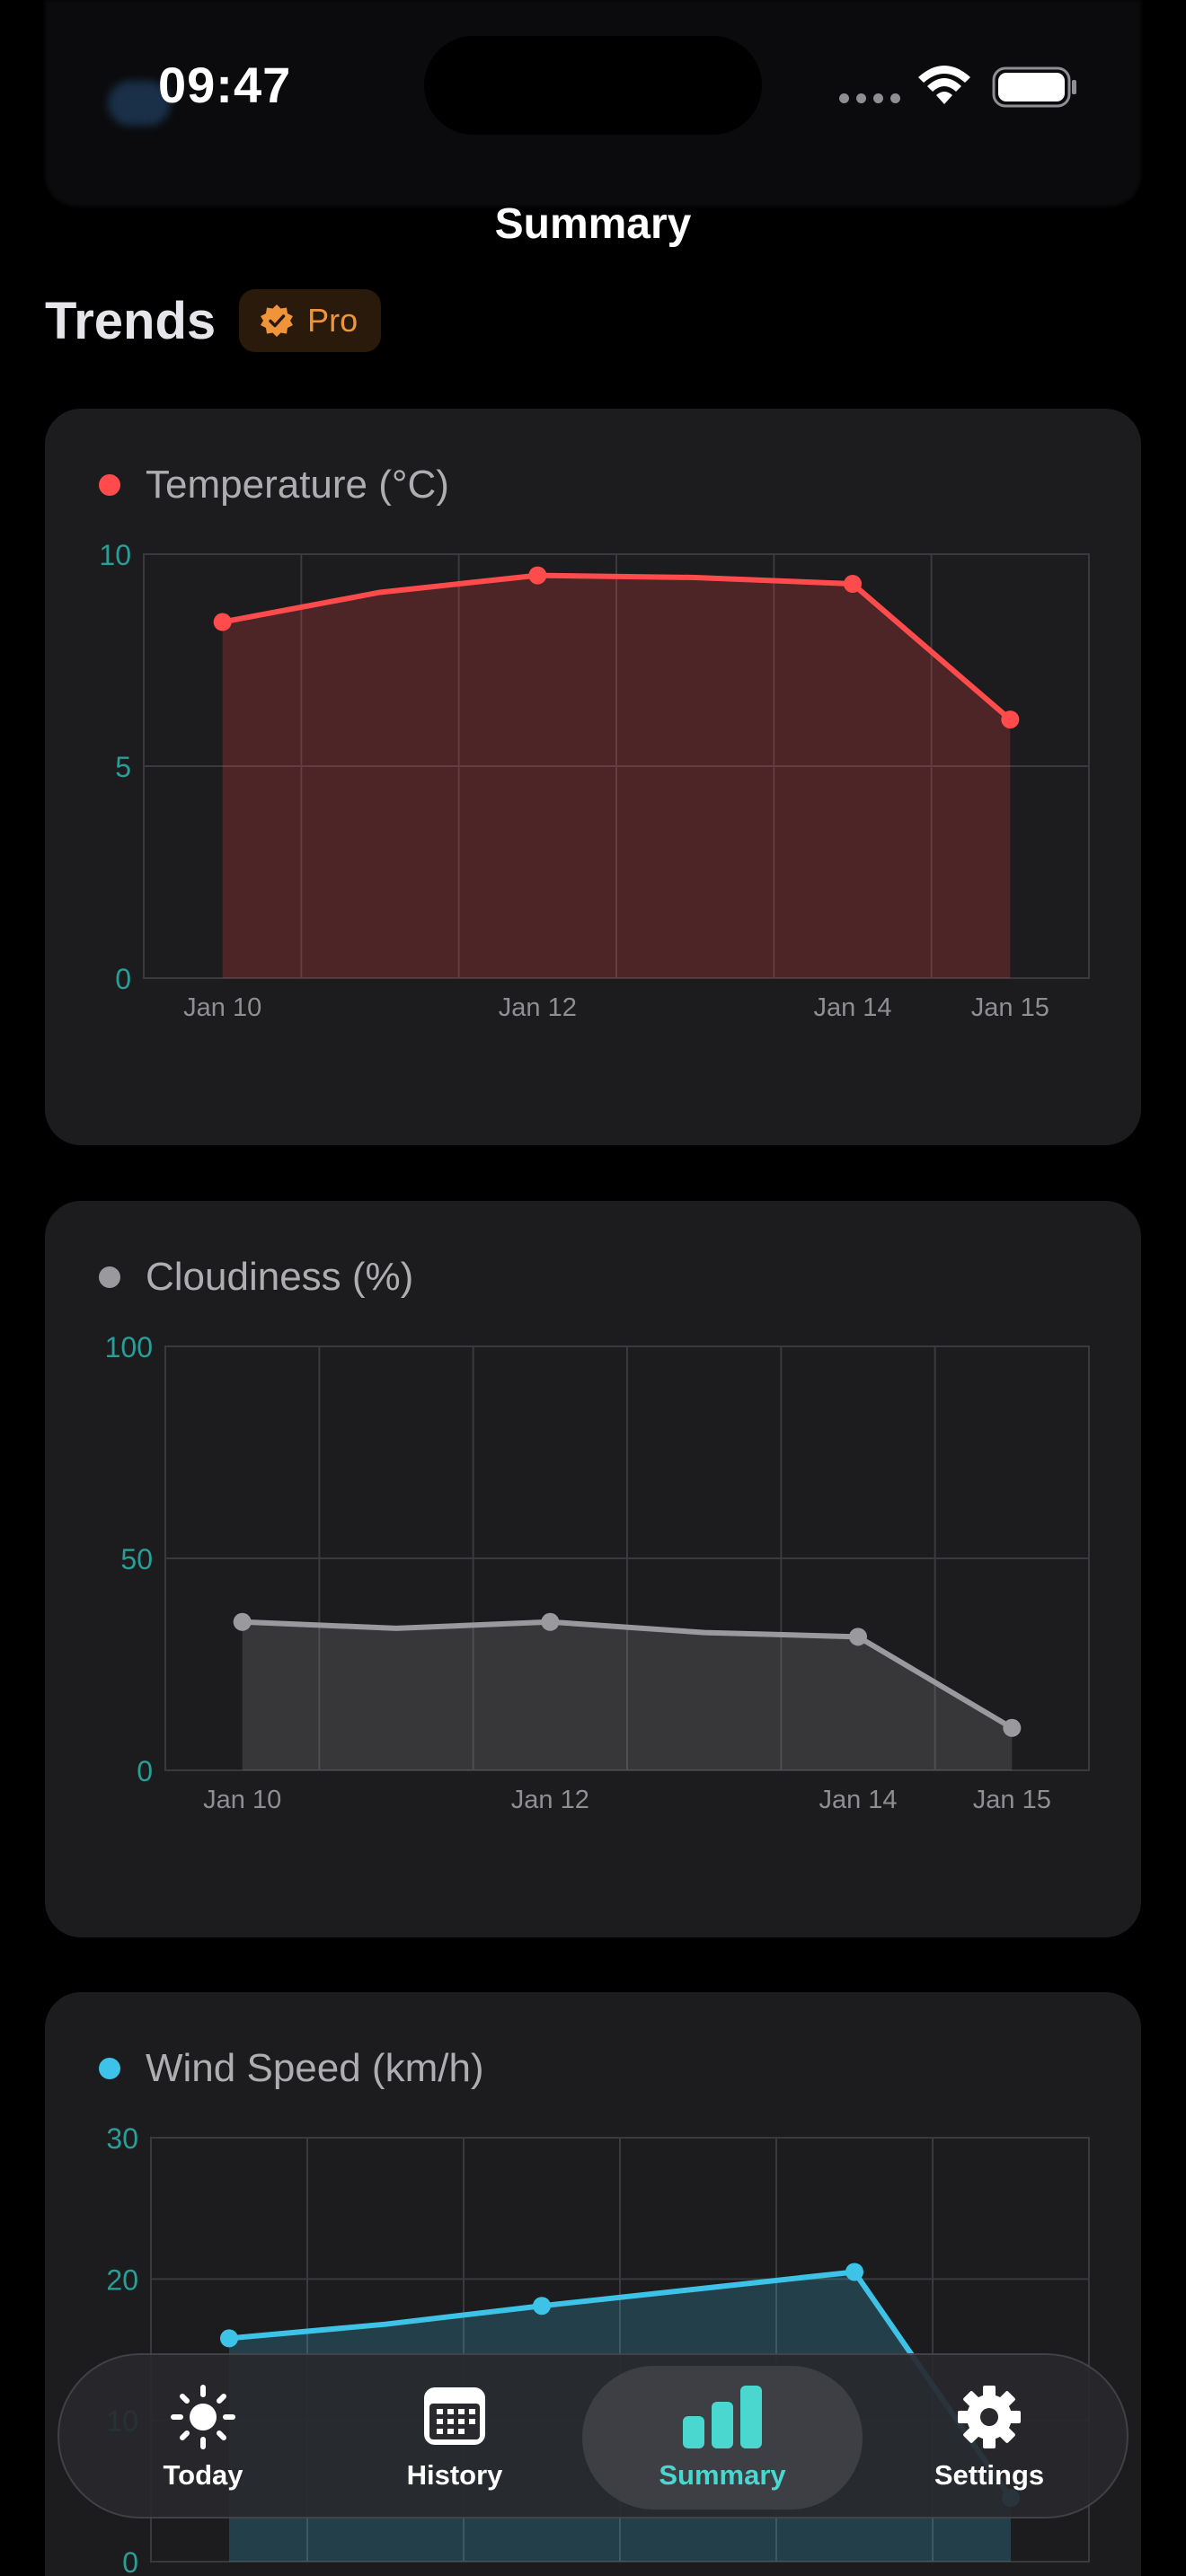  What do you see at coordinates (203, 2417) in the screenshot?
I see `sun-icon` at bounding box center [203, 2417].